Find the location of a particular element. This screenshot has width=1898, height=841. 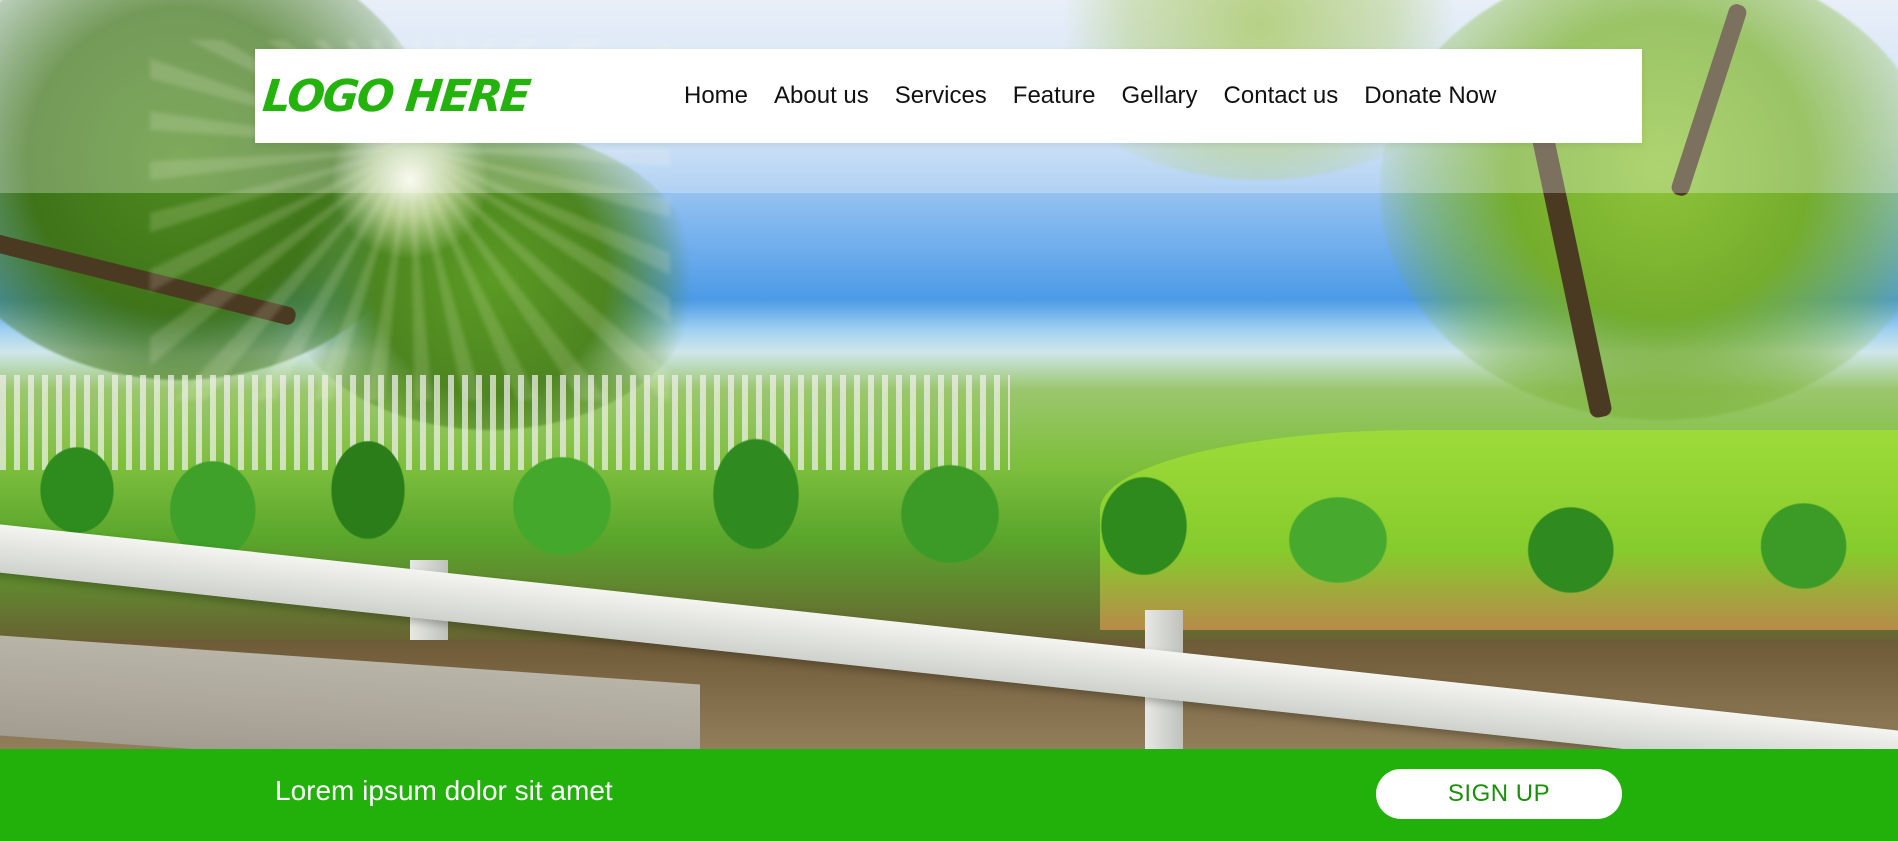

cta-text: Lorem ipsum dolor sit amet is located at coordinates (444, 790).